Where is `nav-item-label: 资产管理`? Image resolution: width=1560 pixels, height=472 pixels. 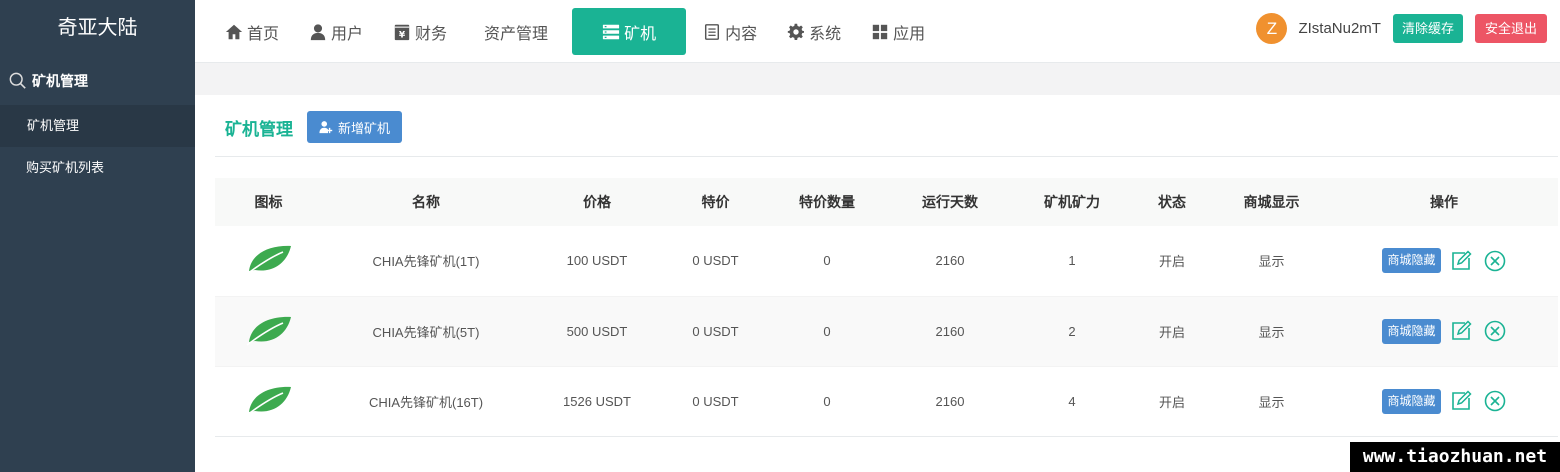 nav-item-label: 资产管理 is located at coordinates (516, 34).